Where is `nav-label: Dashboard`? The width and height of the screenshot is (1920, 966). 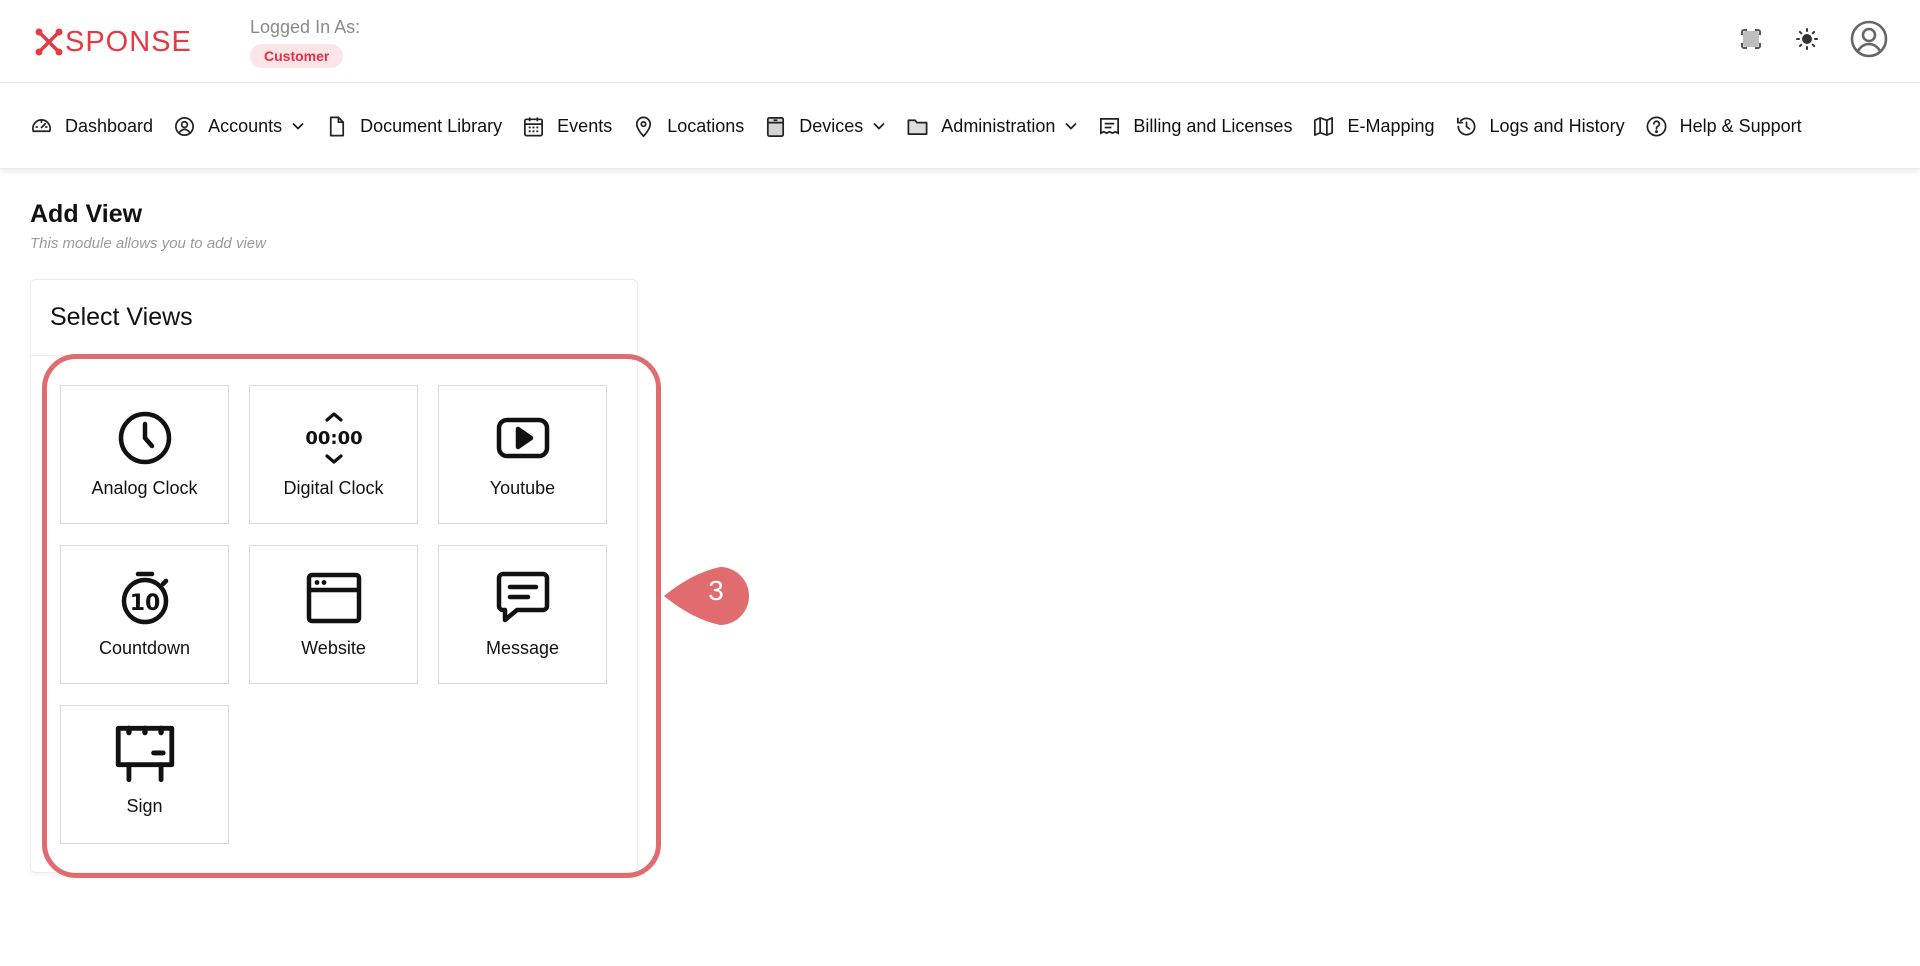
nav-label: Dashboard is located at coordinates (109, 125).